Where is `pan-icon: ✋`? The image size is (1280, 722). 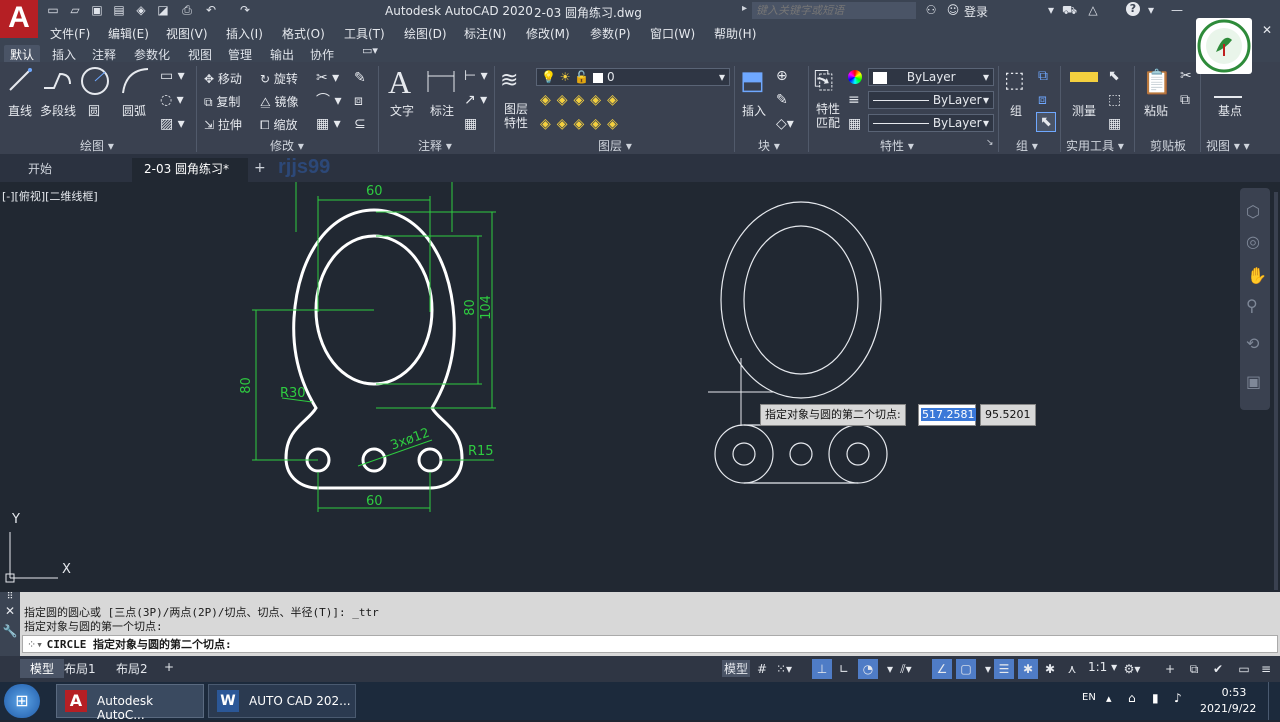
pan-icon: ✋ is located at coordinates (1257, 275).